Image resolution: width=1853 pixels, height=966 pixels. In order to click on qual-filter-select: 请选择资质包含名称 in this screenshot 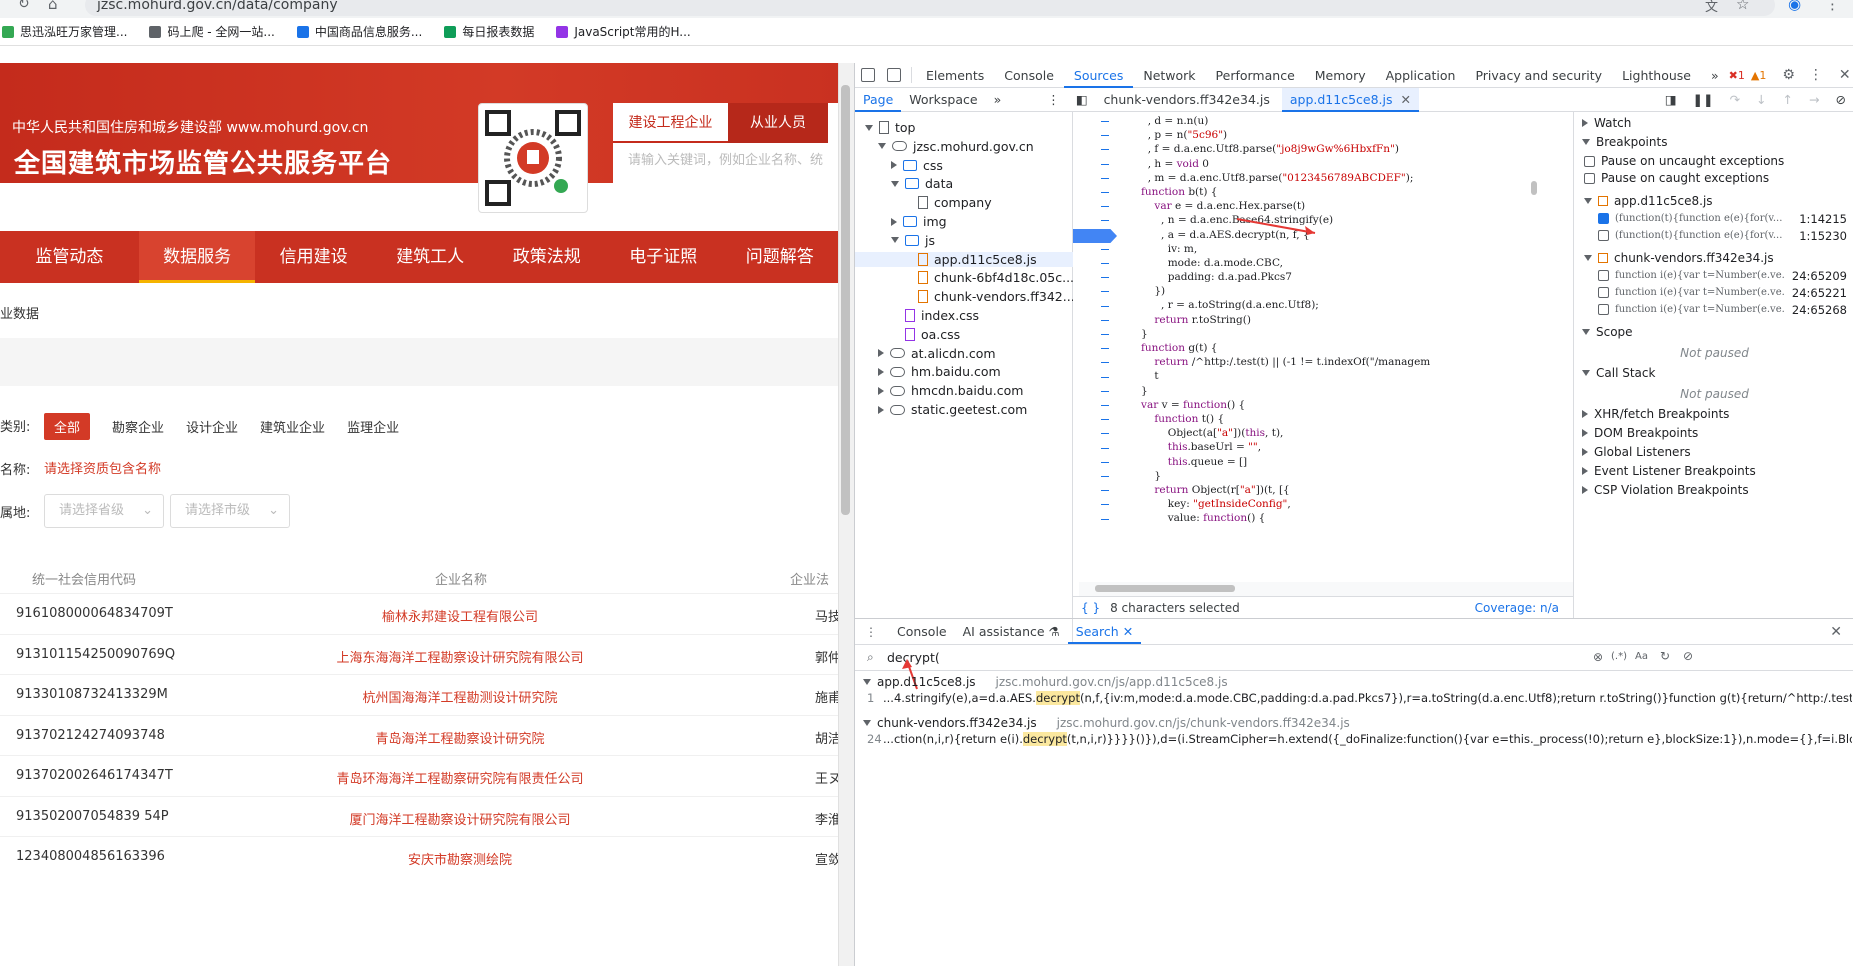, I will do `click(102, 467)`.